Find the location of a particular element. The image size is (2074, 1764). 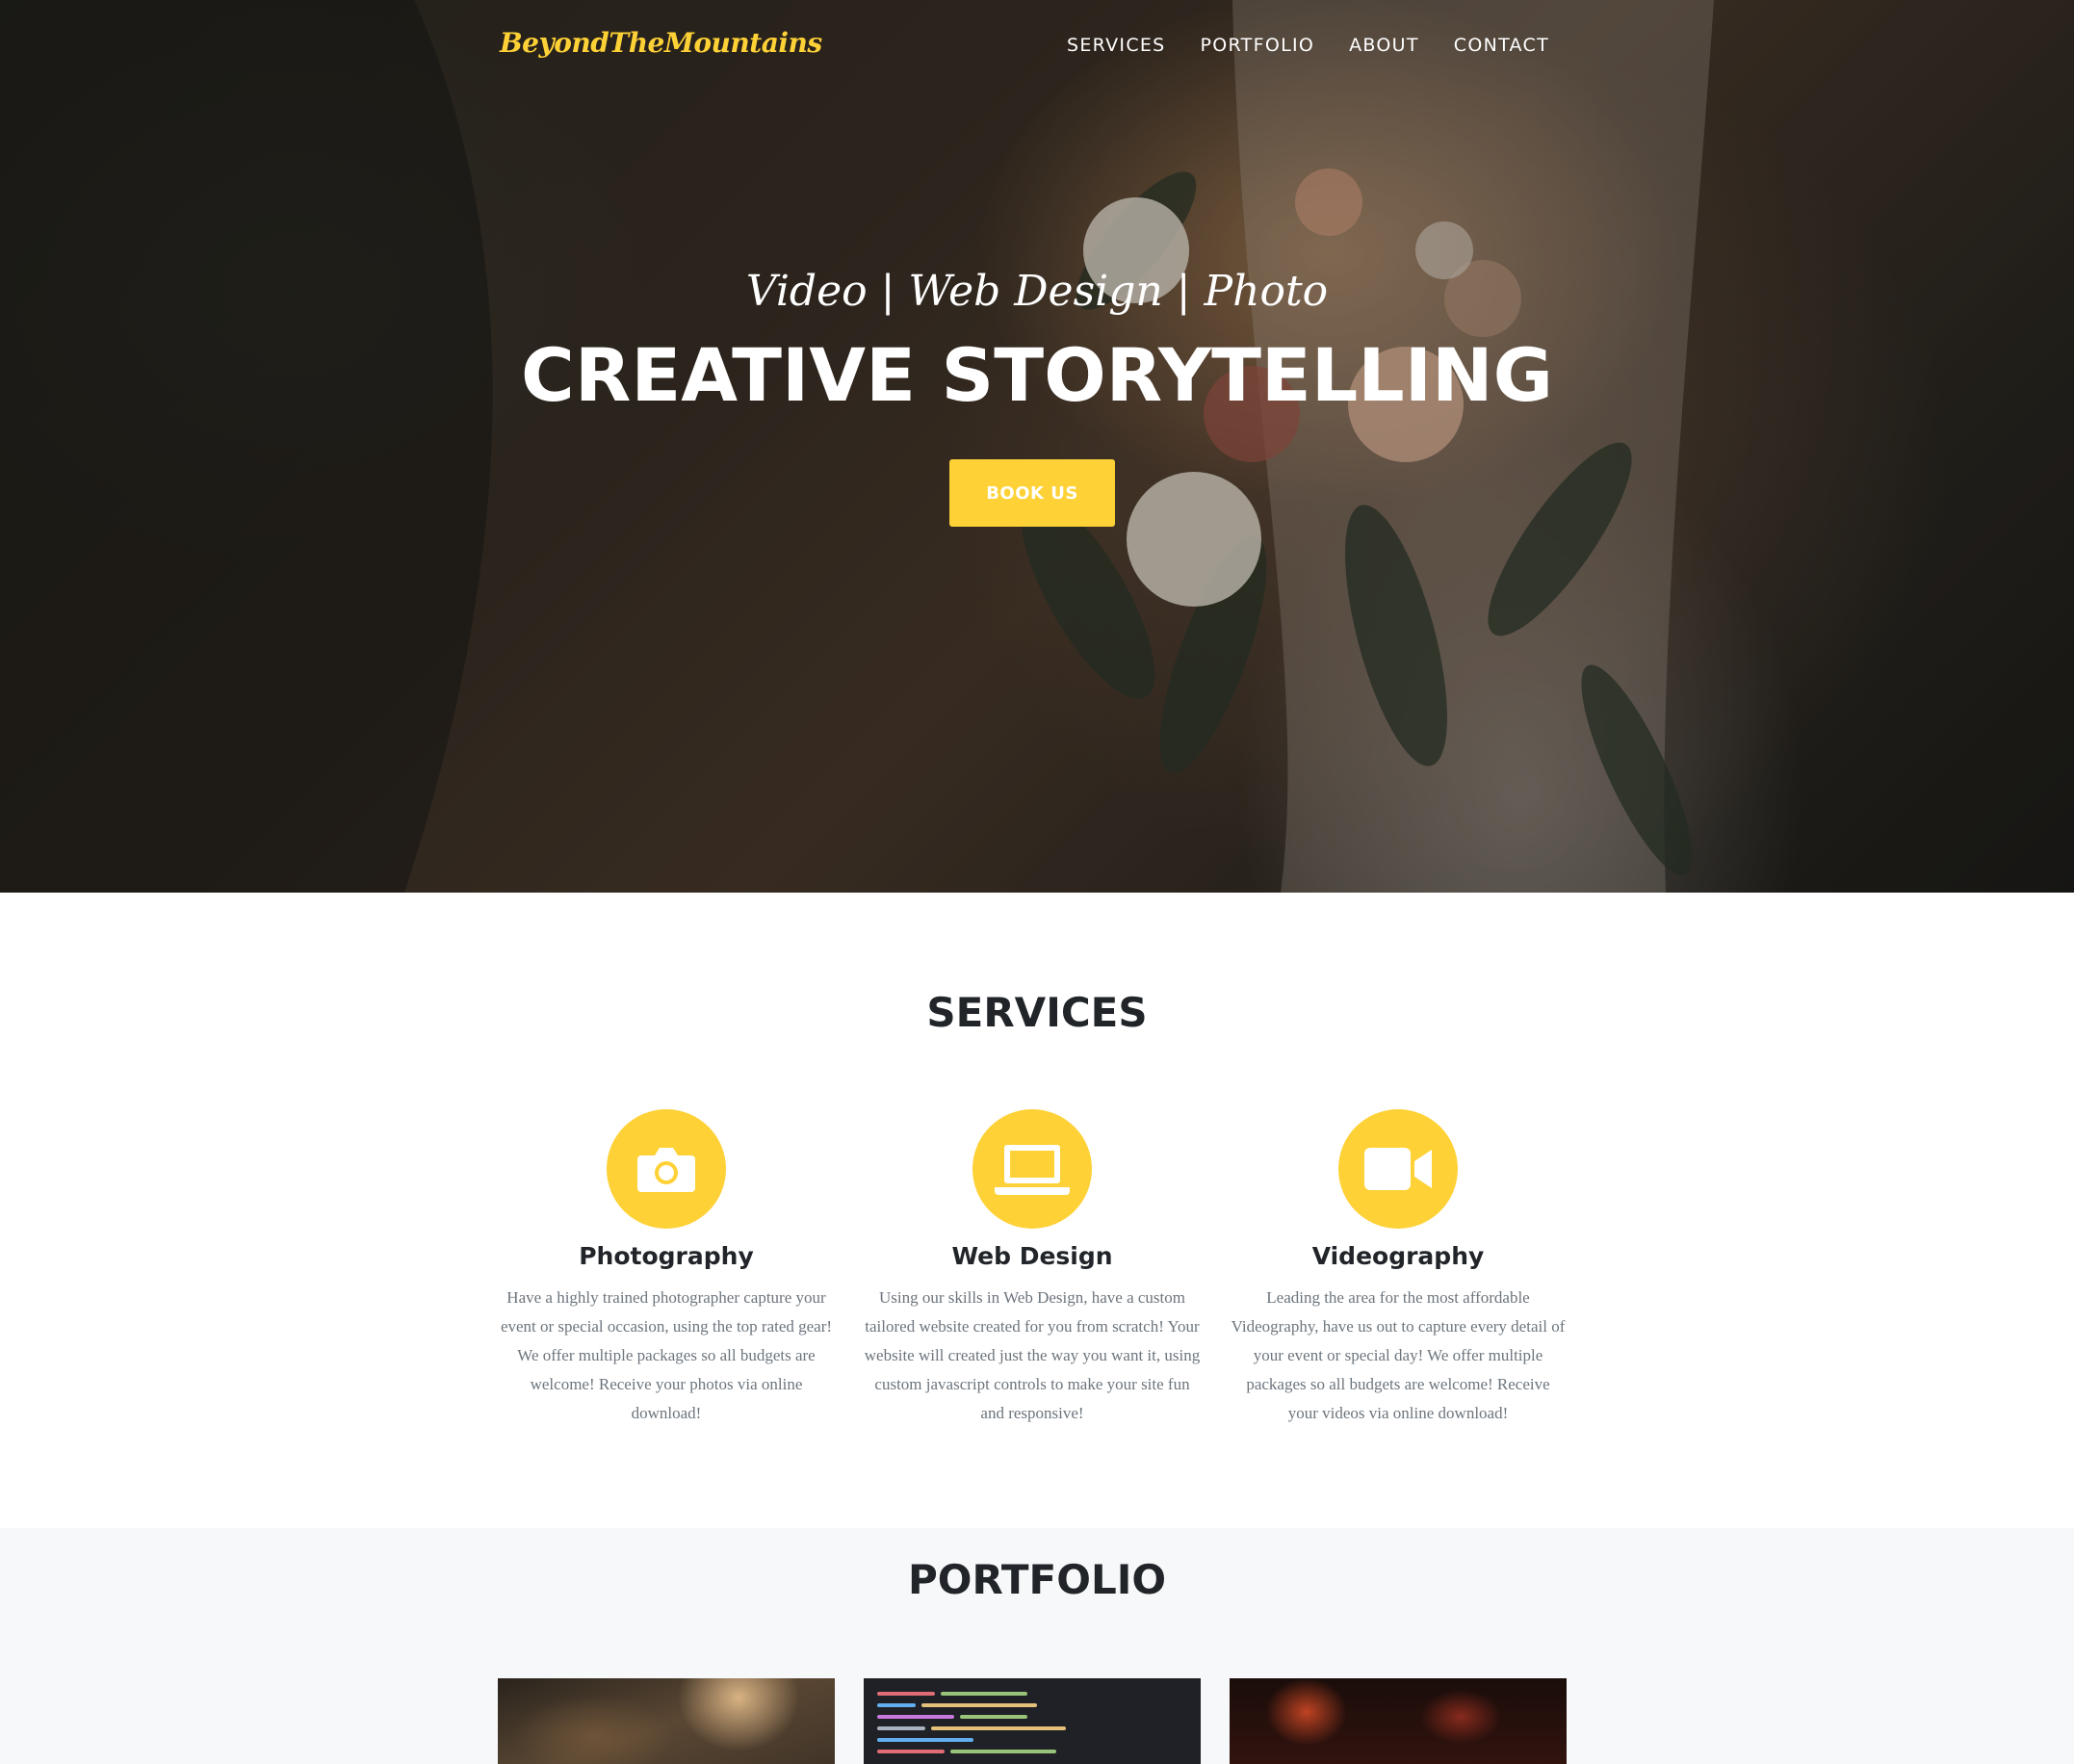

service-title: Photography is located at coordinates (666, 1256).